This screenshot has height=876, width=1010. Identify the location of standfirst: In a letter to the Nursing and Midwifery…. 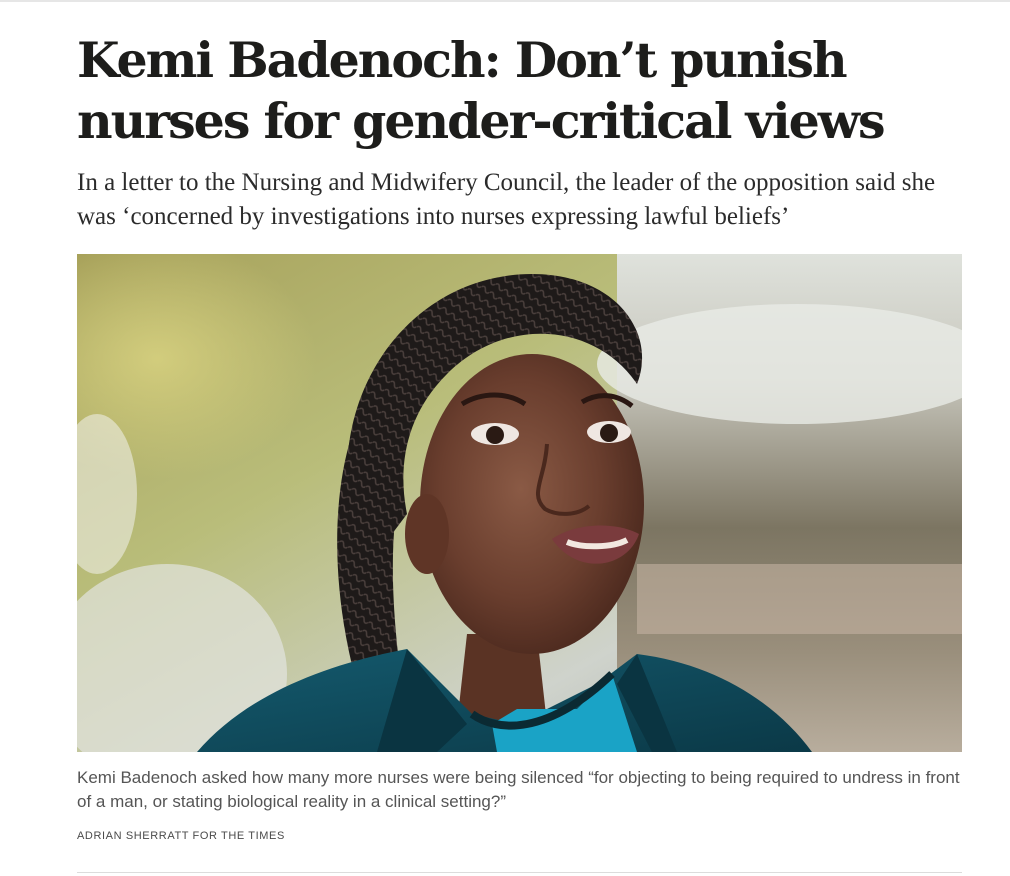
(506, 199).